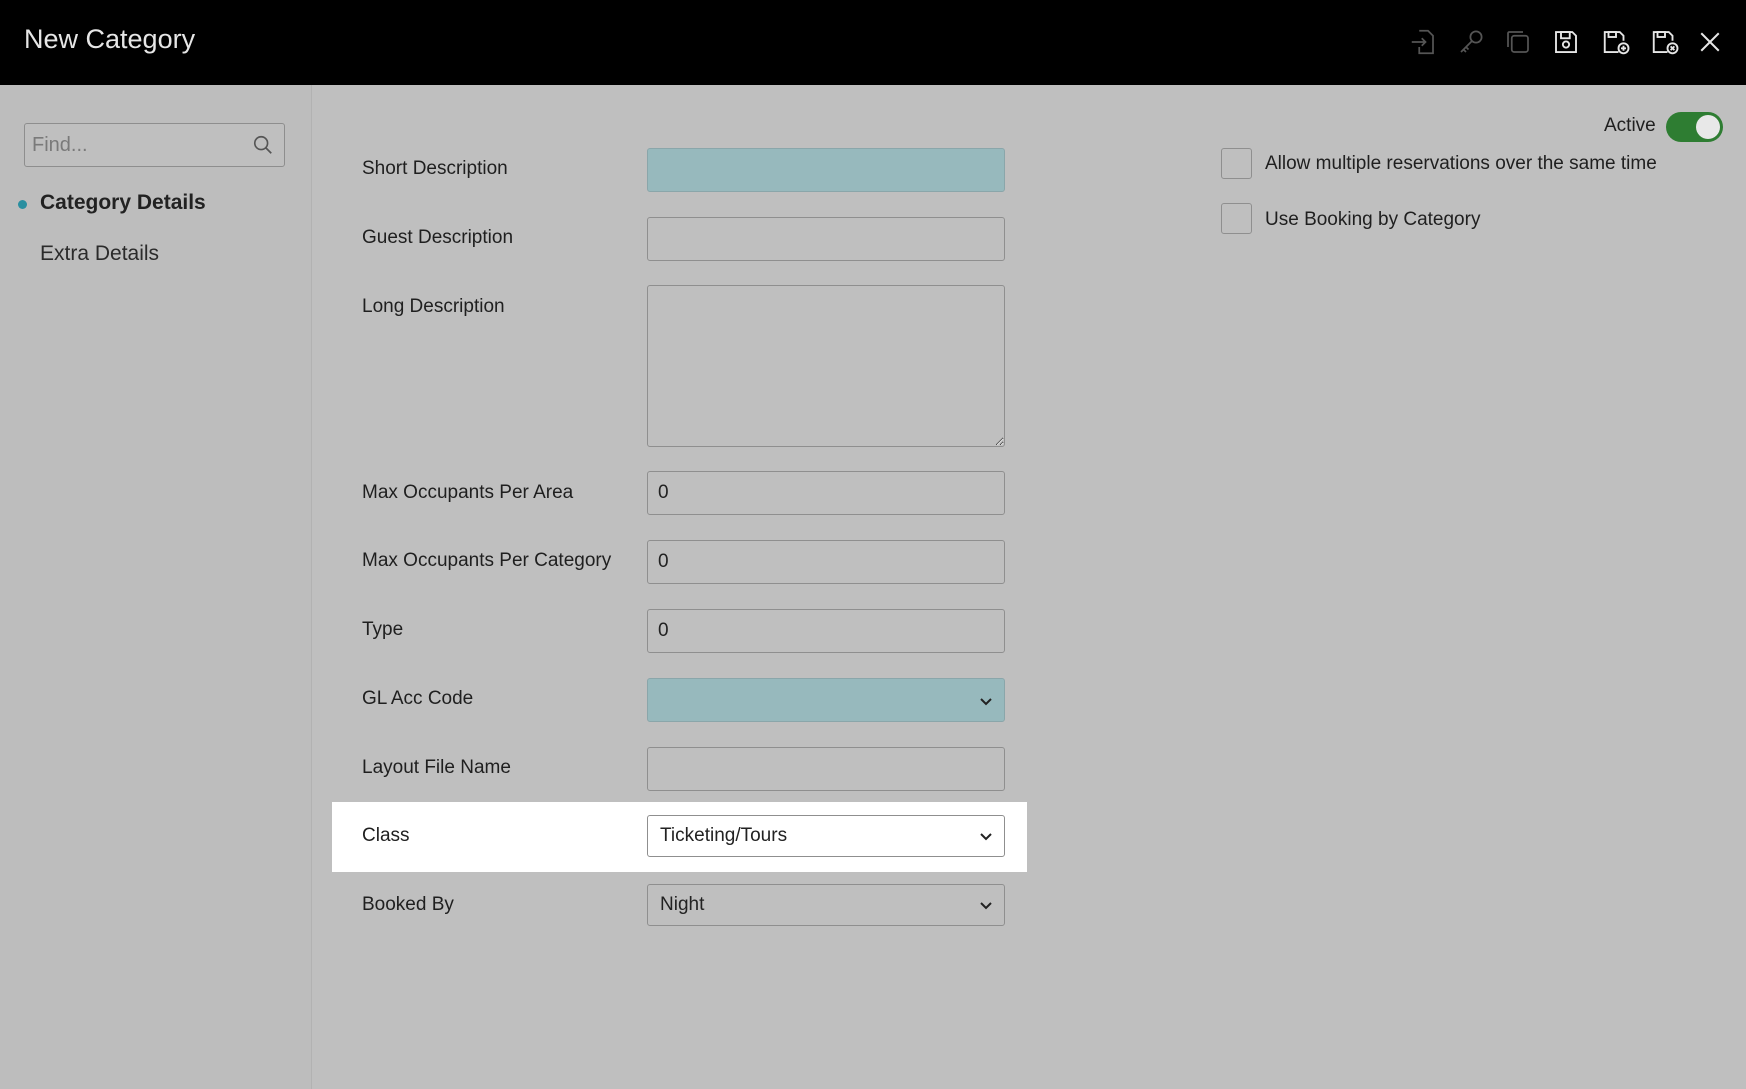 The image size is (1746, 1089). Describe the element at coordinates (873, 42) in the screenshot. I see `window-header: New Category` at that location.